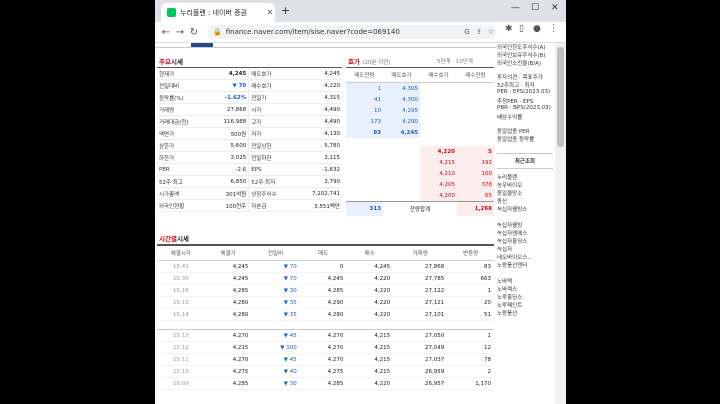 The height and width of the screenshot is (404, 720). Describe the element at coordinates (249, 85) in the screenshot. I see `quote-row: 전일대비 ▼ 70 매수호가 4,220` at that location.